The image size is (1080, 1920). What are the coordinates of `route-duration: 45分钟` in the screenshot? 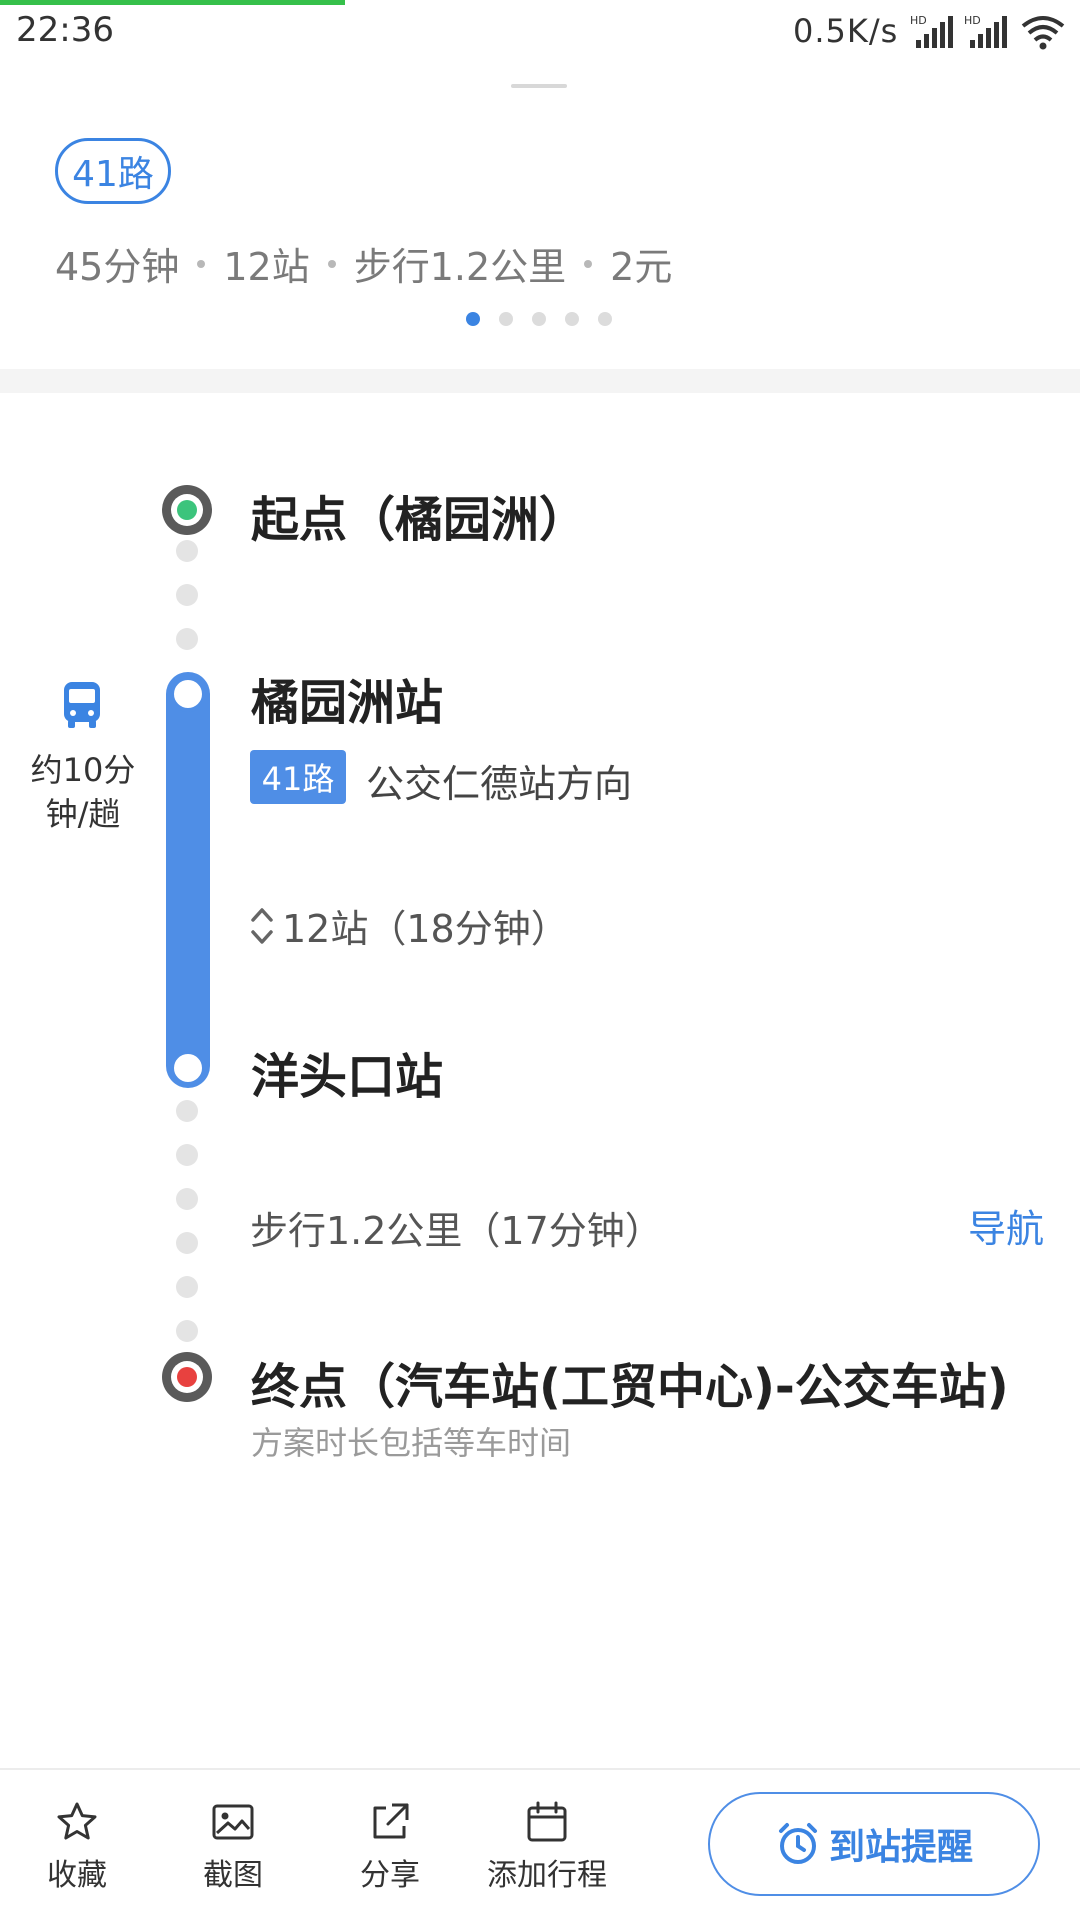 It's located at (117, 267).